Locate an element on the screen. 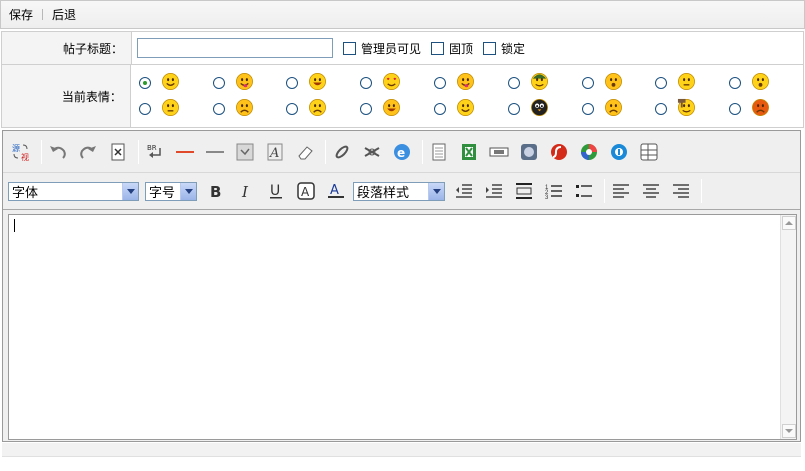 The image size is (805, 471). font-select: 字体 is located at coordinates (73, 191).